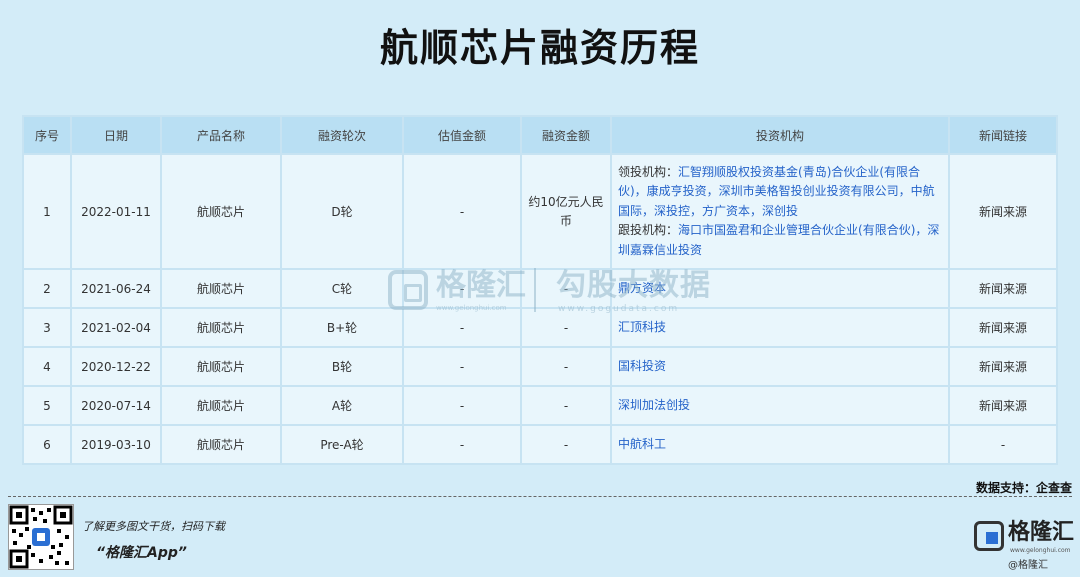 Image resolution: width=1080 pixels, height=577 pixels. What do you see at coordinates (780, 405) in the screenshot?
I see `investor-link: 深圳加法创投` at bounding box center [780, 405].